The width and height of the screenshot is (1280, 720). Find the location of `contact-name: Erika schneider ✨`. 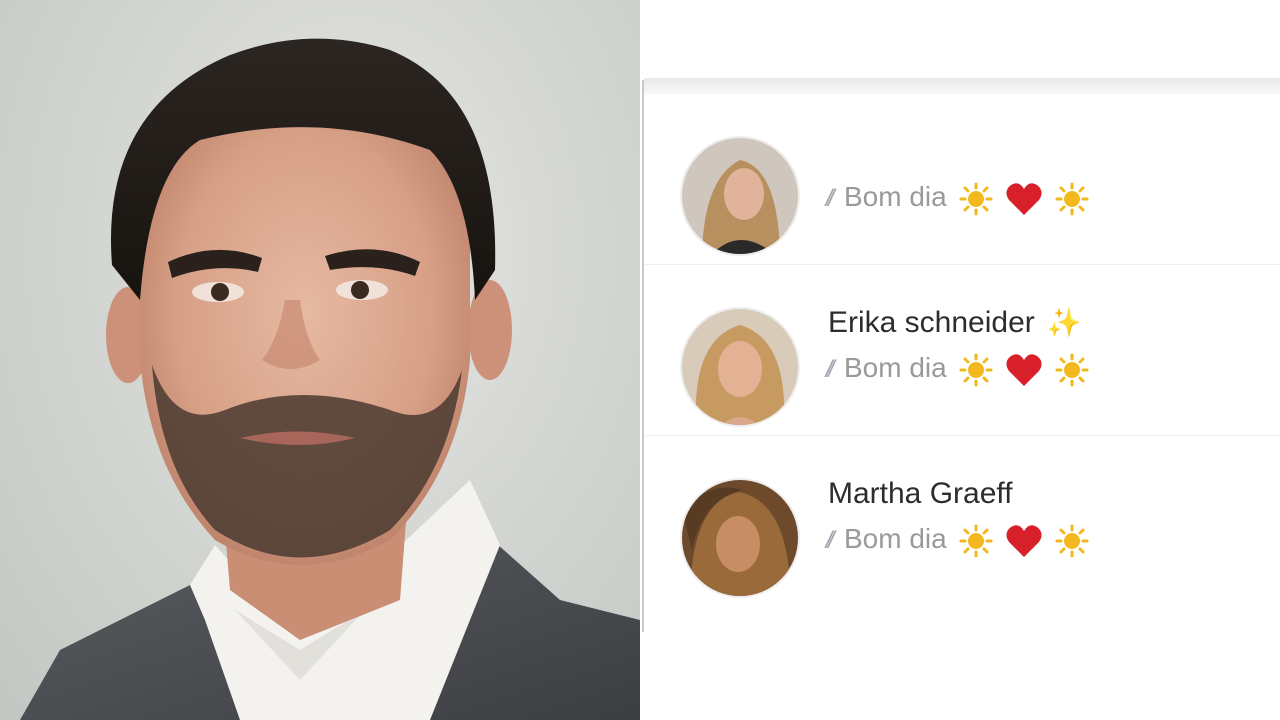

contact-name: Erika schneider ✨ is located at coordinates (955, 322).